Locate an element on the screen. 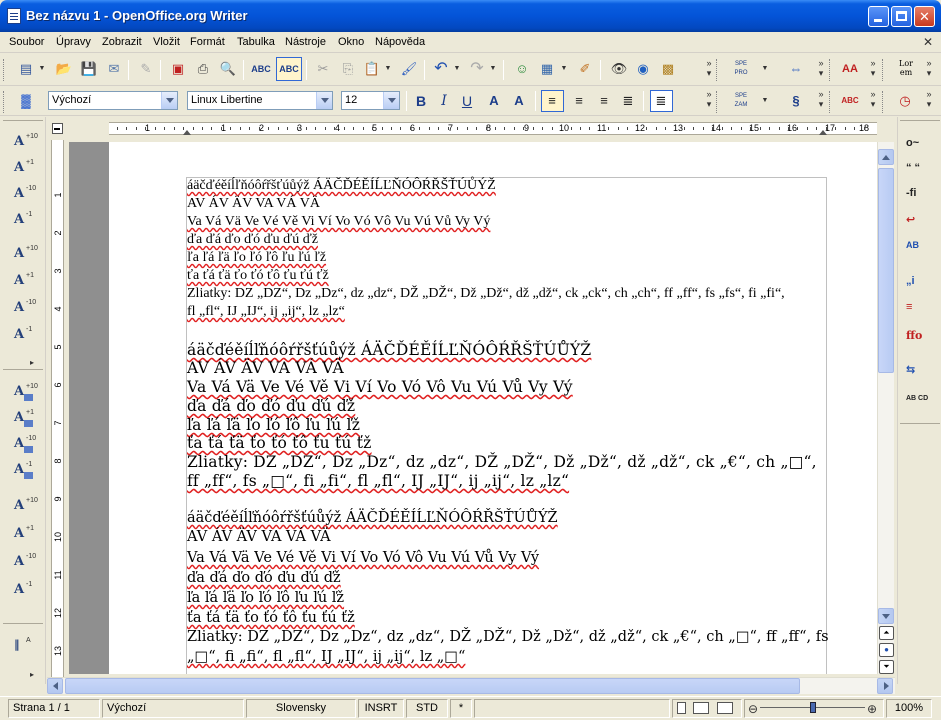 This screenshot has width=941, height=720. table-button: ▦ is located at coordinates (547, 69).